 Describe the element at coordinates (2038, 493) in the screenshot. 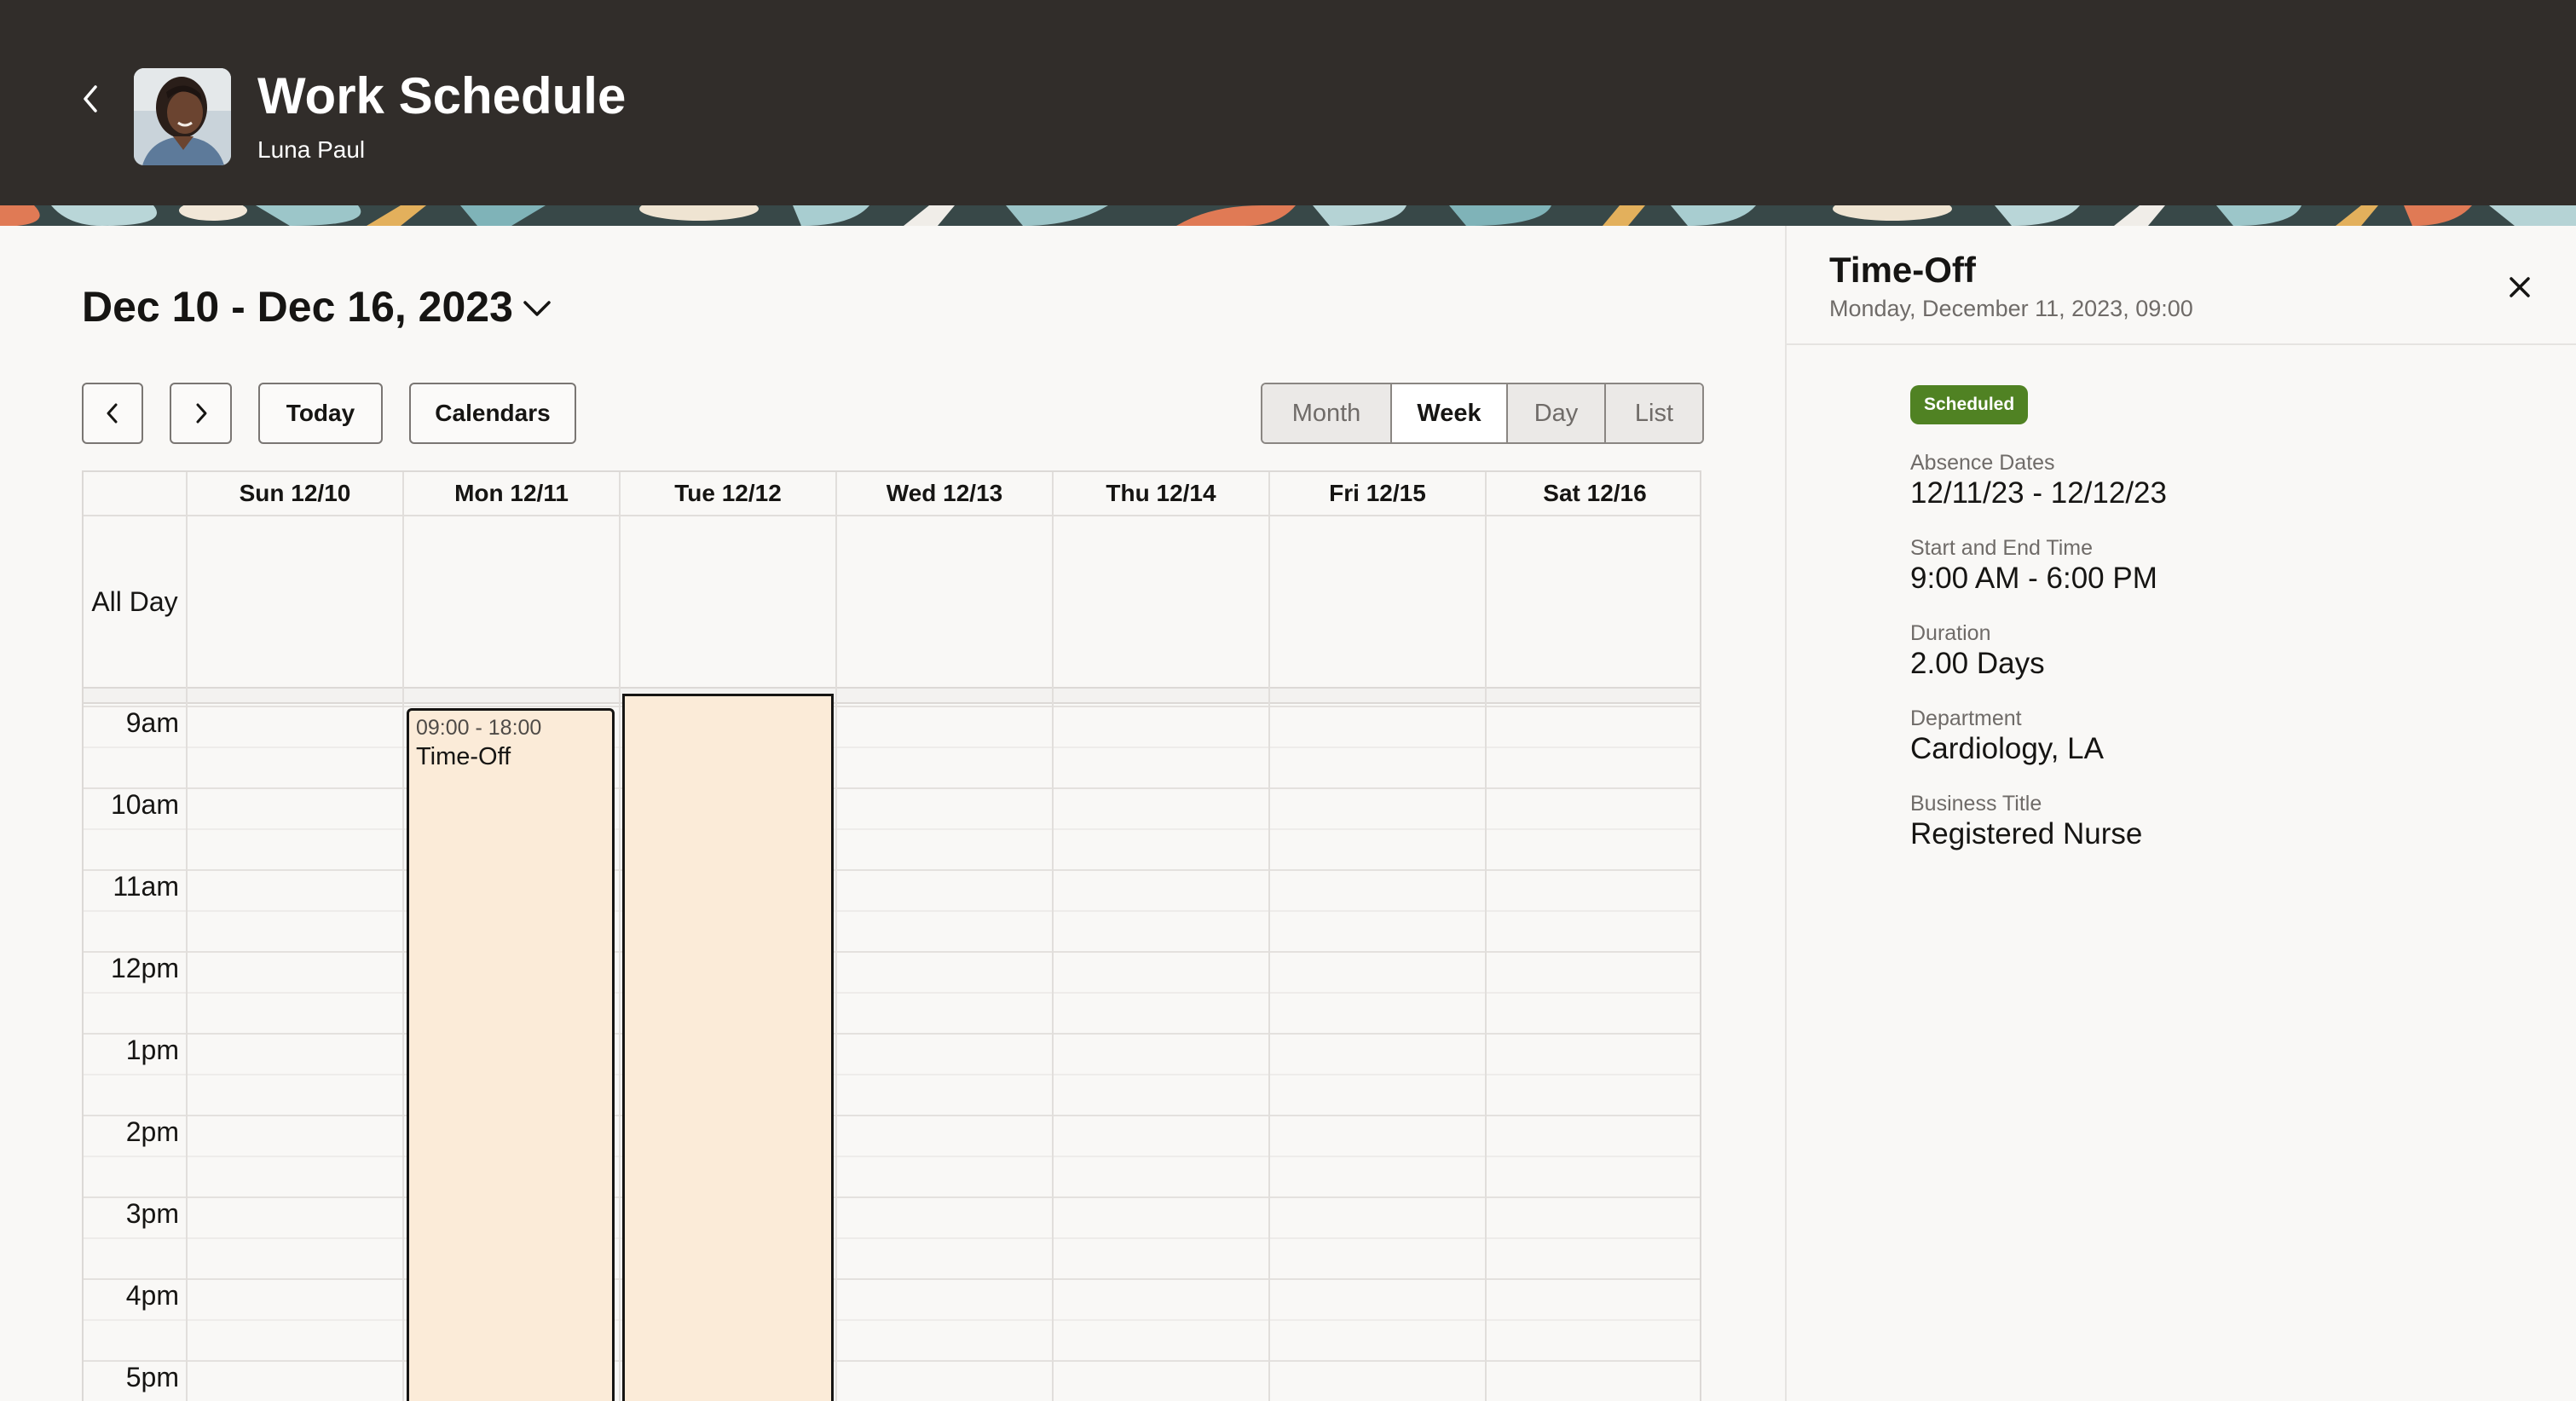

I see `field-value: 12/11/23 - 12/12/23` at that location.